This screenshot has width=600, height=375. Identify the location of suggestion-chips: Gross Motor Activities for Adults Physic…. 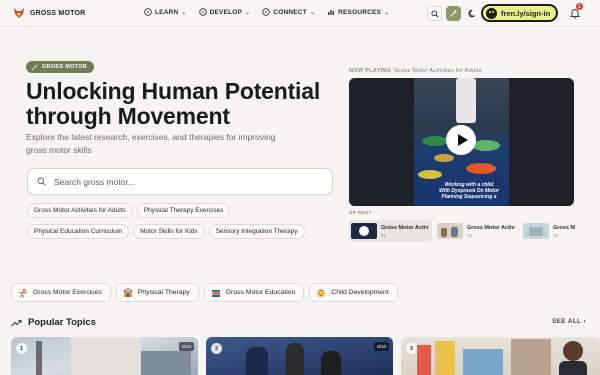
(177, 221).